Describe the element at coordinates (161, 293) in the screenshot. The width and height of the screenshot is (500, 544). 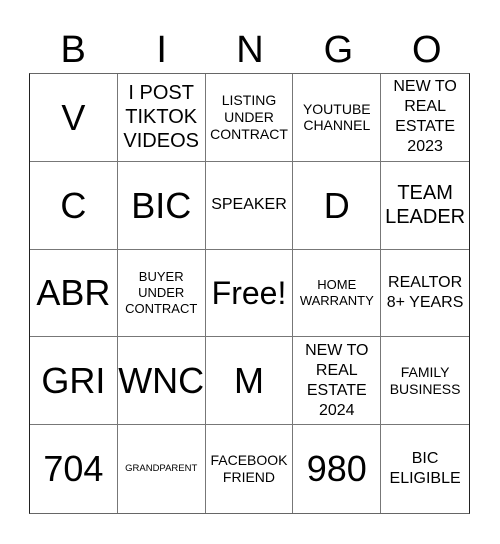
I see `bingo-cell: BUYER UNDER CONTRACT` at that location.